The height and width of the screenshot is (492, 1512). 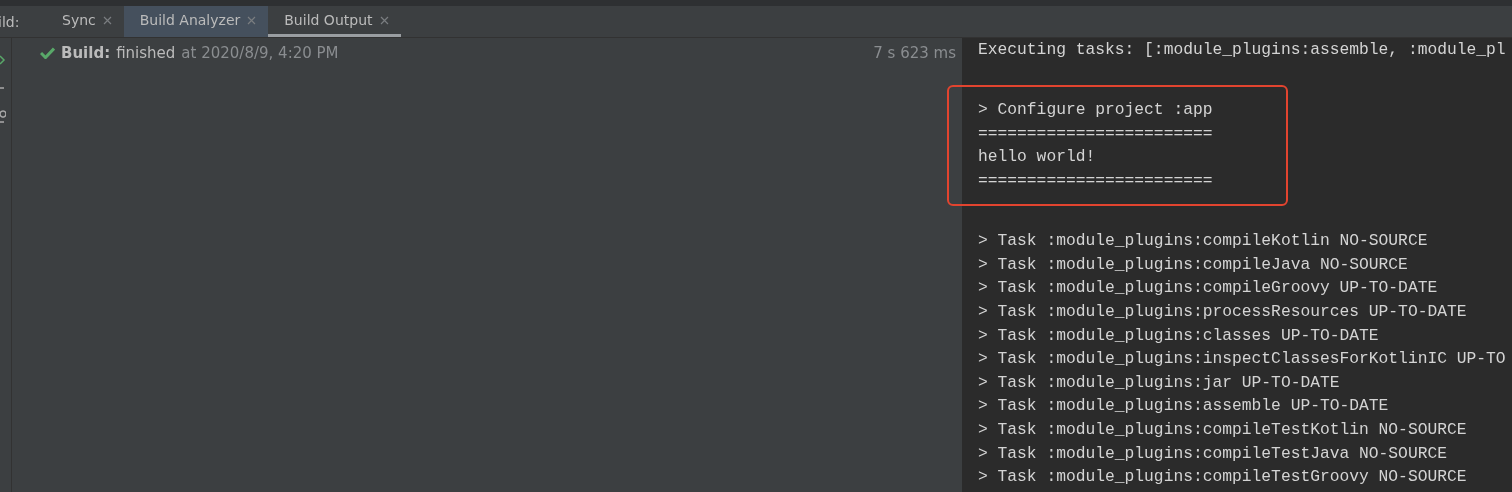 I want to click on tool-window-label: ild:, so click(x=10, y=22).